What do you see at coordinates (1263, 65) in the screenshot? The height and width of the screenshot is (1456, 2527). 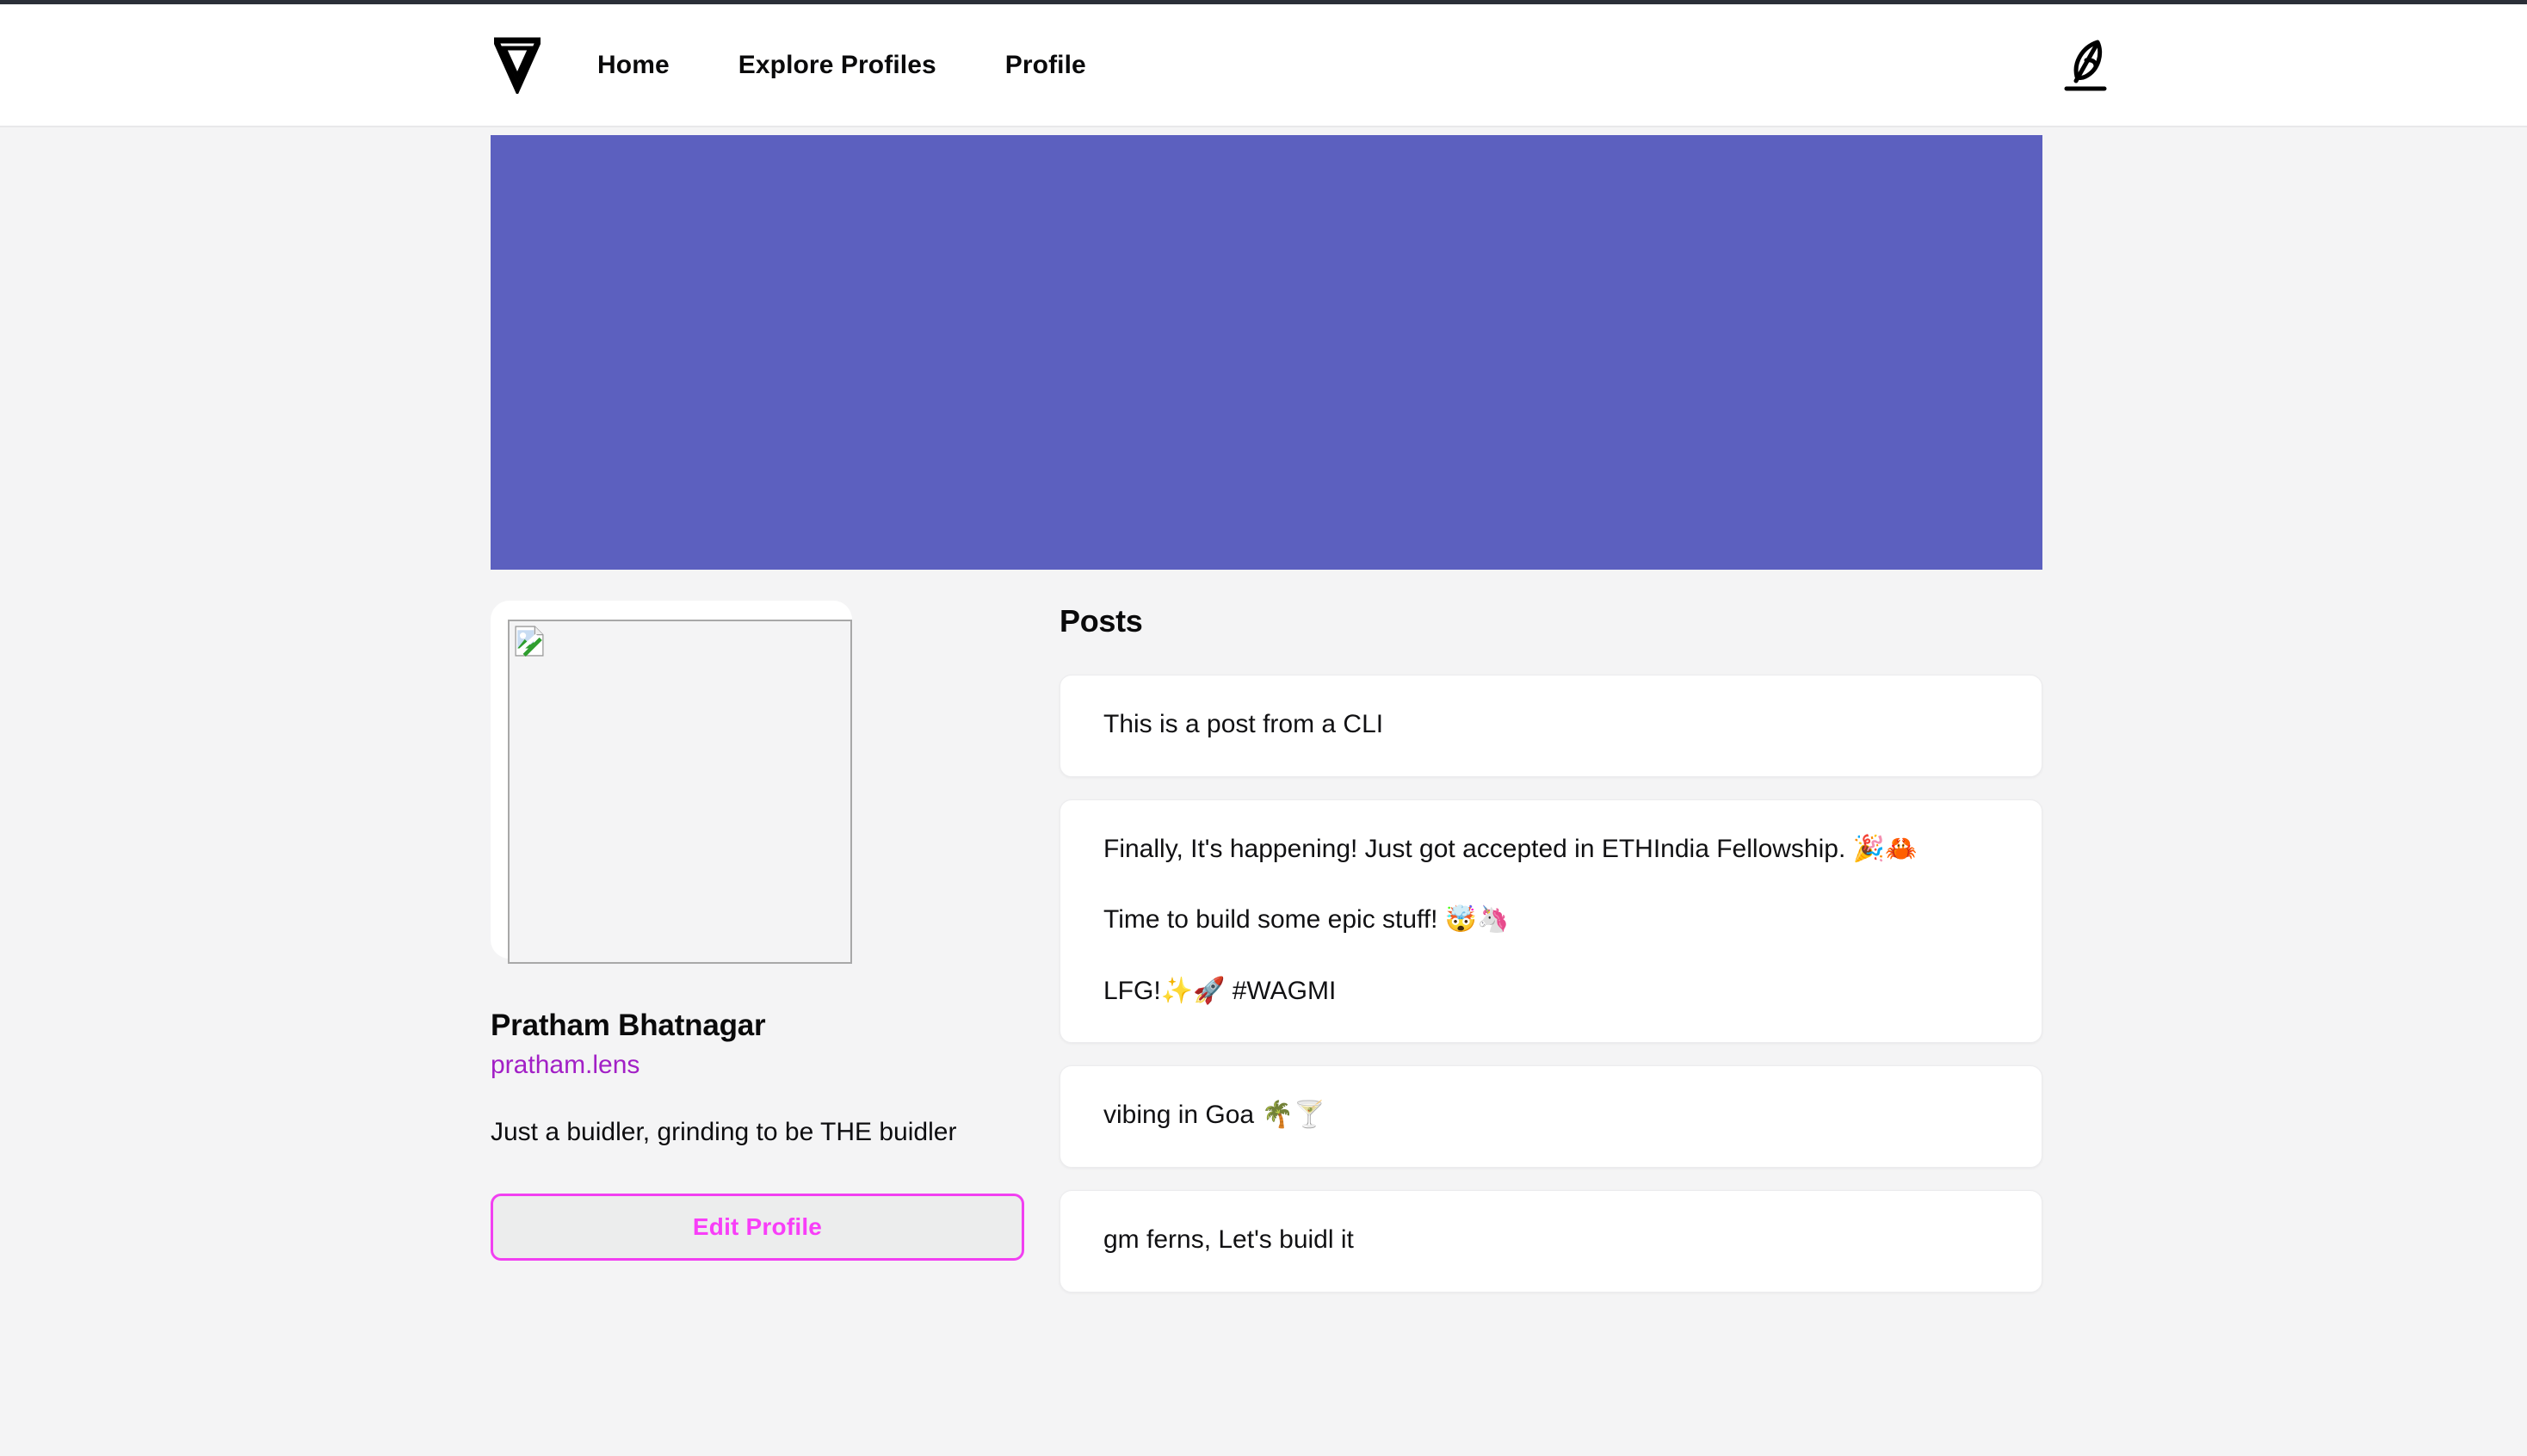 I see `main-navbar: Home Explore Profiles Profile` at bounding box center [1263, 65].